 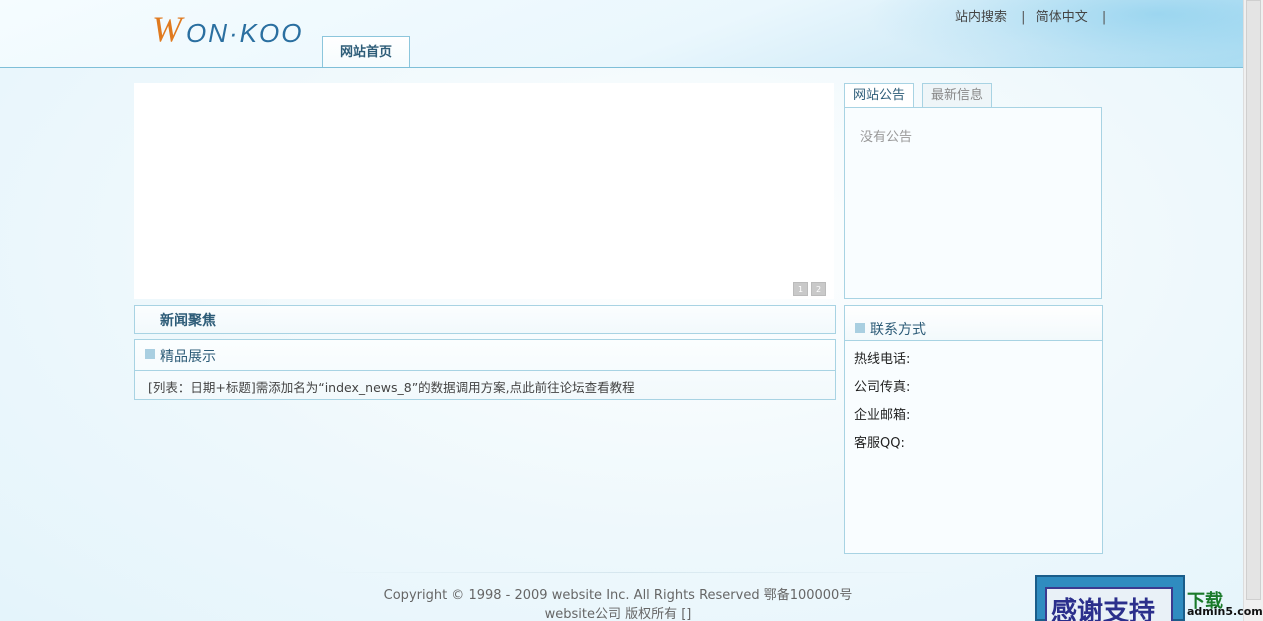 What do you see at coordinates (973, 323) in the screenshot?
I see `contact-header: 联系方式` at bounding box center [973, 323].